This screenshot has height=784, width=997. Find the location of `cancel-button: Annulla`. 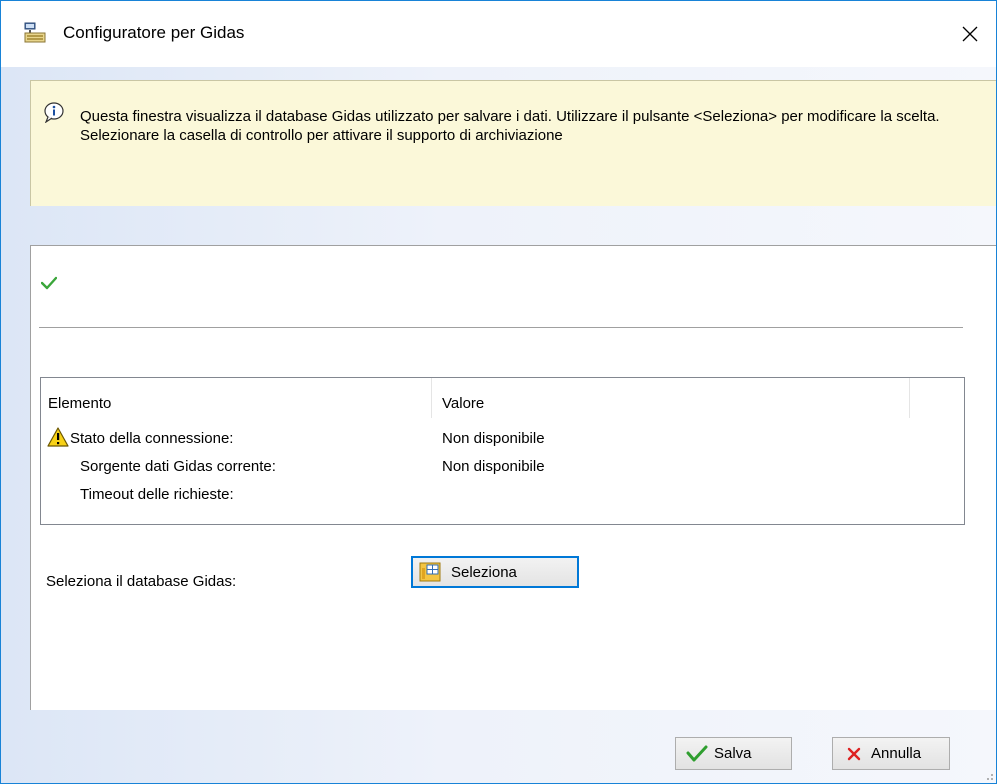

cancel-button: Annulla is located at coordinates (891, 753).